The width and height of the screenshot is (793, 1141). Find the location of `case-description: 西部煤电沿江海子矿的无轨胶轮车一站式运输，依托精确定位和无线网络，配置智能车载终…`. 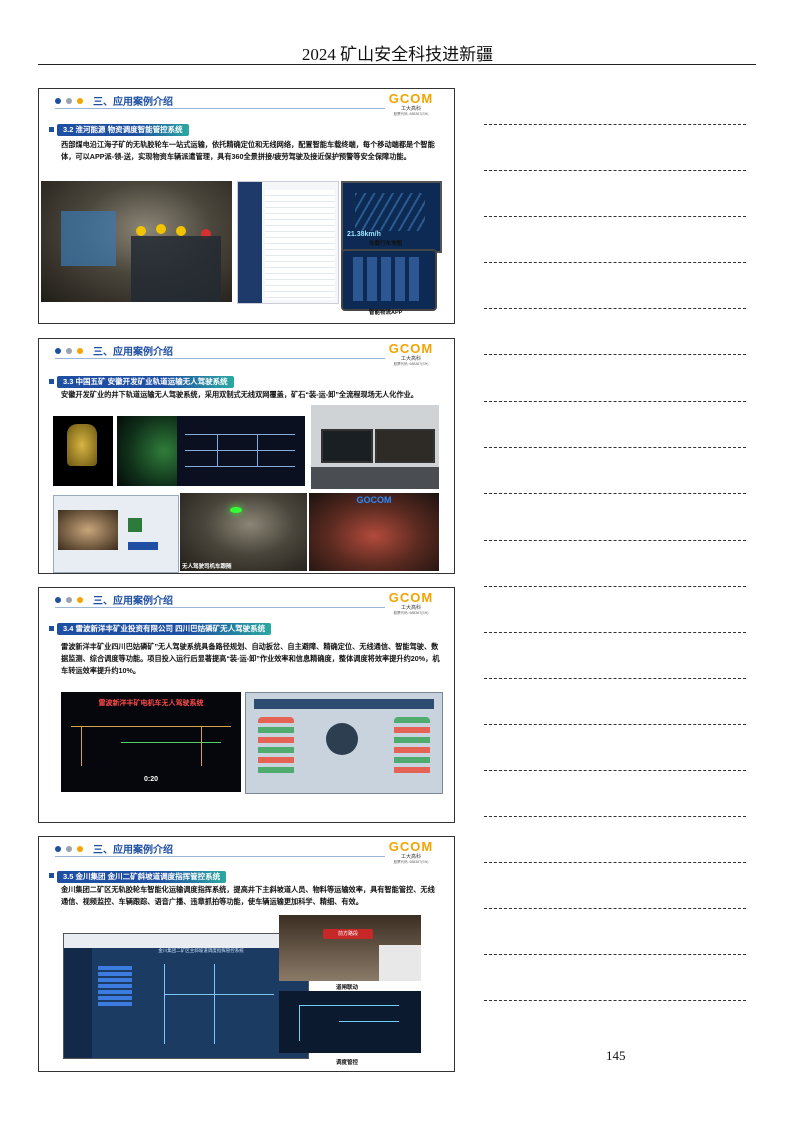

case-description: 西部煤电沿江海子矿的无轨胶轮车一站式运输，依托精确定位和无线网络，配置智能车载终… is located at coordinates (248, 150).